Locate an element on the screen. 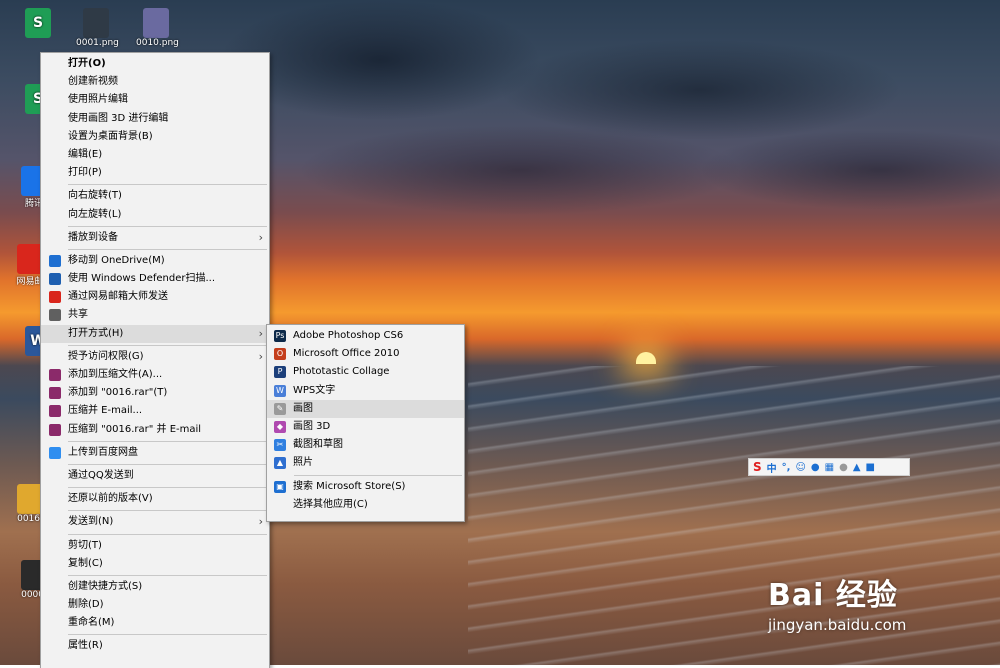  menu-item: 剪切(T) is located at coordinates (155, 546).